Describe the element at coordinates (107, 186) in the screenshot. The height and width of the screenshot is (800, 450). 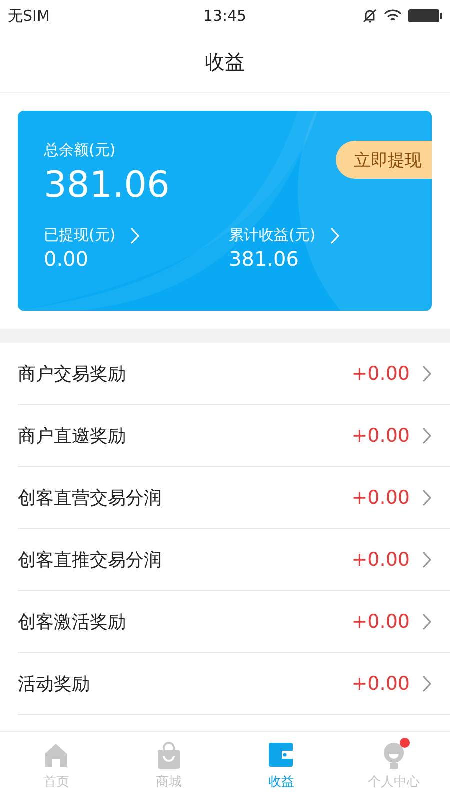
I see `balance-amount: 381.06` at that location.